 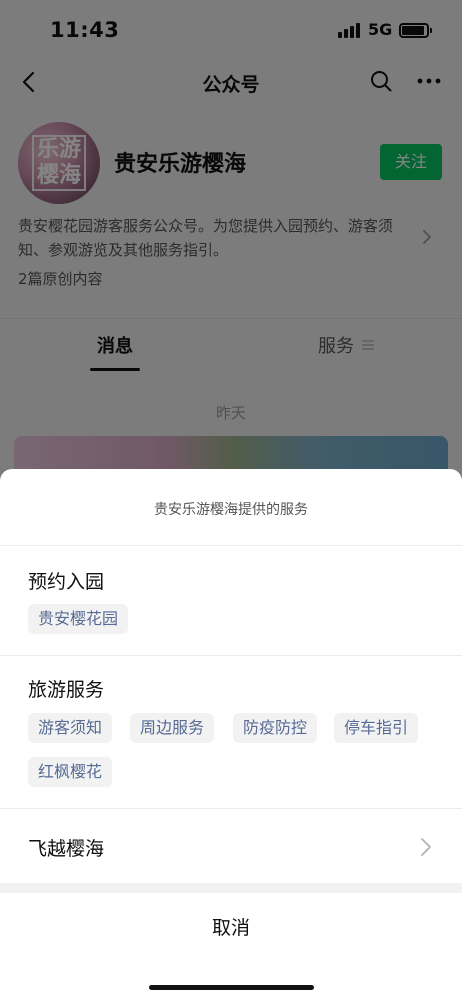 What do you see at coordinates (70, 728) in the screenshot?
I see `service-chip: 游客须知` at bounding box center [70, 728].